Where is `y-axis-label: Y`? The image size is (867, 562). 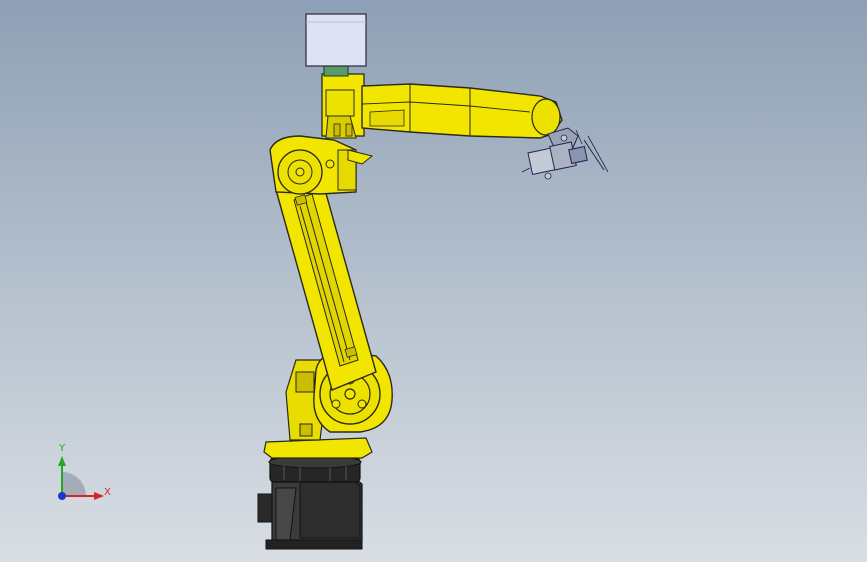 y-axis-label: Y is located at coordinates (62, 448).